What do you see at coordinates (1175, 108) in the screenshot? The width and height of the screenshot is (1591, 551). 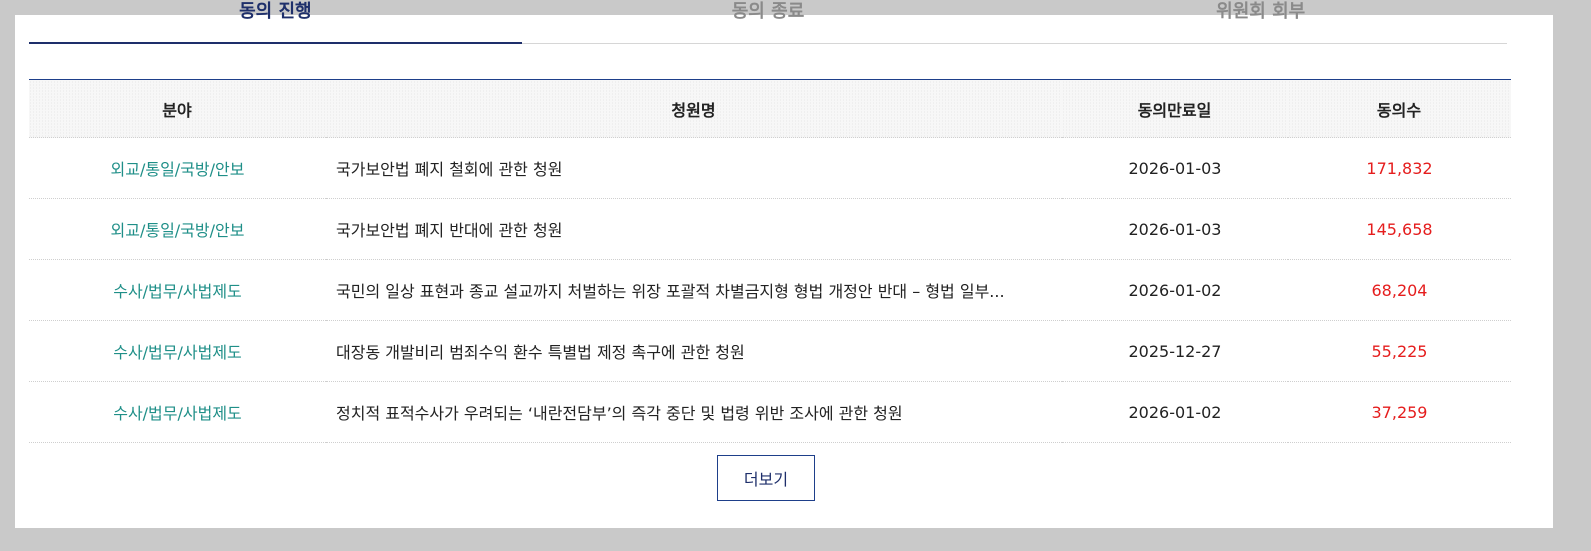 I see `header-deadline: 동의만료일` at bounding box center [1175, 108].